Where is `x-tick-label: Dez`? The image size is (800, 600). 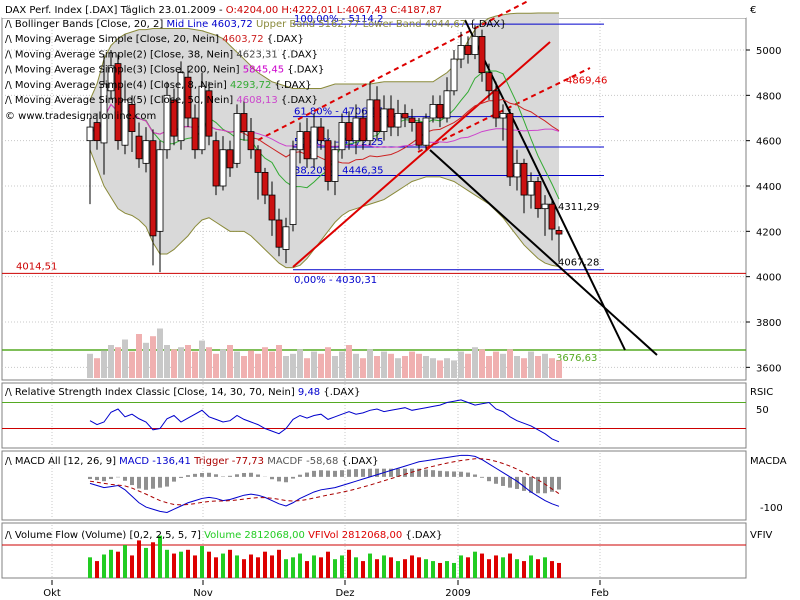 x-tick-label: Dez is located at coordinates (344, 593).